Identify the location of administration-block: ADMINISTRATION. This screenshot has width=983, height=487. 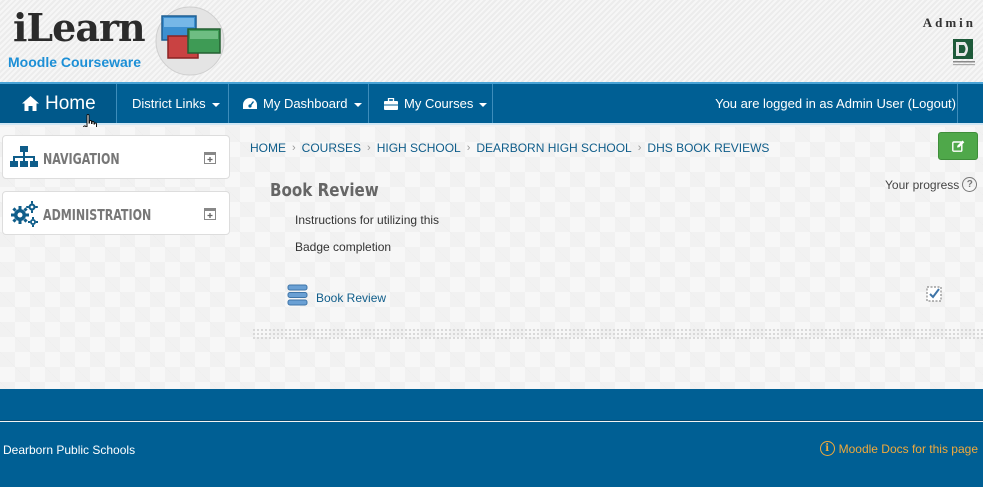
(116, 213).